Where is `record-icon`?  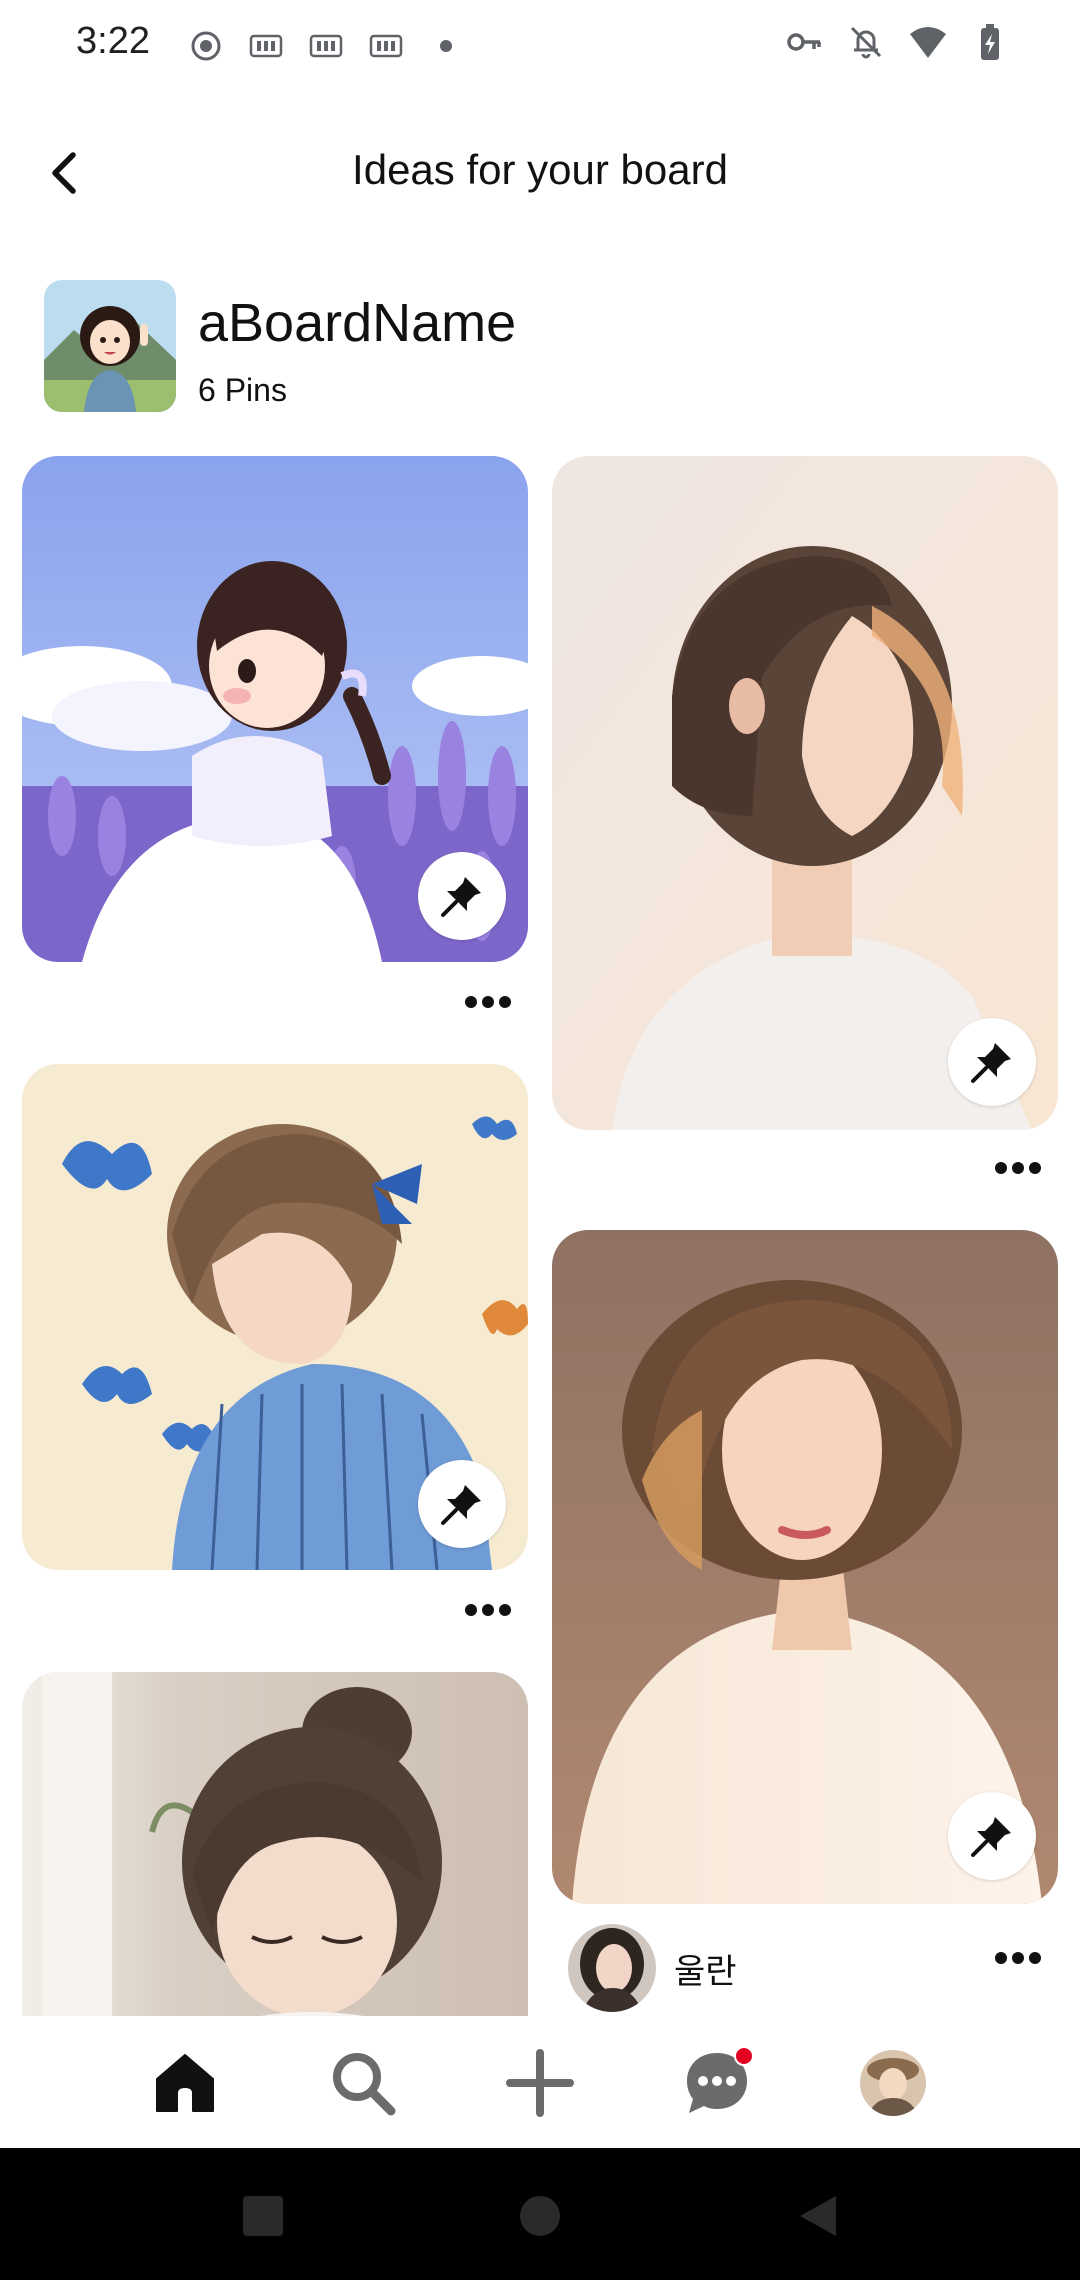
record-icon is located at coordinates (206, 46).